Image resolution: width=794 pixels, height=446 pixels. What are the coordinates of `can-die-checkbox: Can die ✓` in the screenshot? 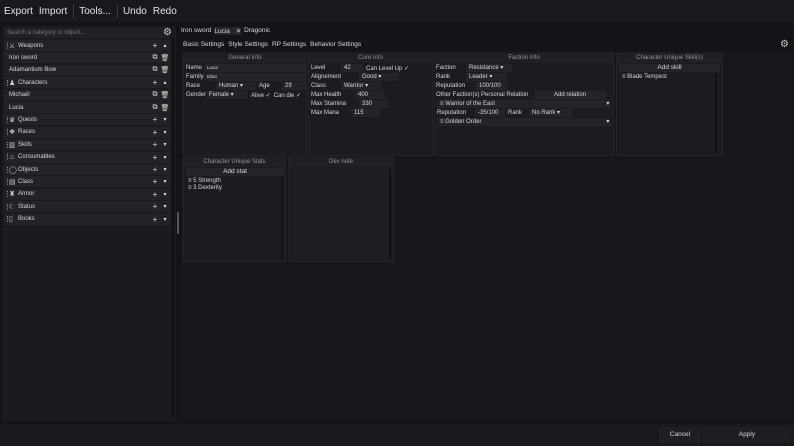 It's located at (286, 95).